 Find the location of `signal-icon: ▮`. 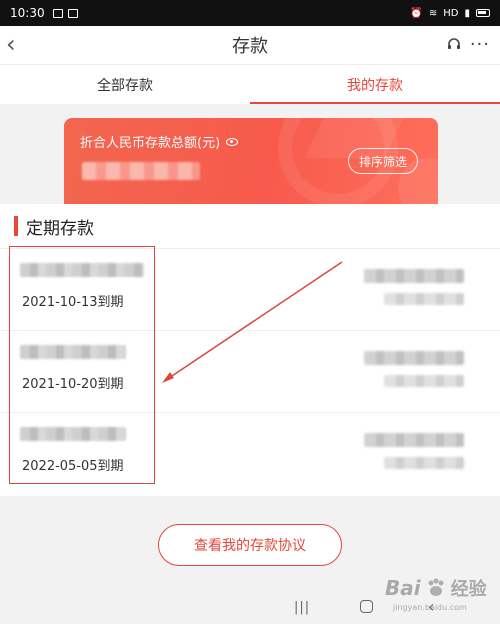

signal-icon: ▮ is located at coordinates (467, 13).